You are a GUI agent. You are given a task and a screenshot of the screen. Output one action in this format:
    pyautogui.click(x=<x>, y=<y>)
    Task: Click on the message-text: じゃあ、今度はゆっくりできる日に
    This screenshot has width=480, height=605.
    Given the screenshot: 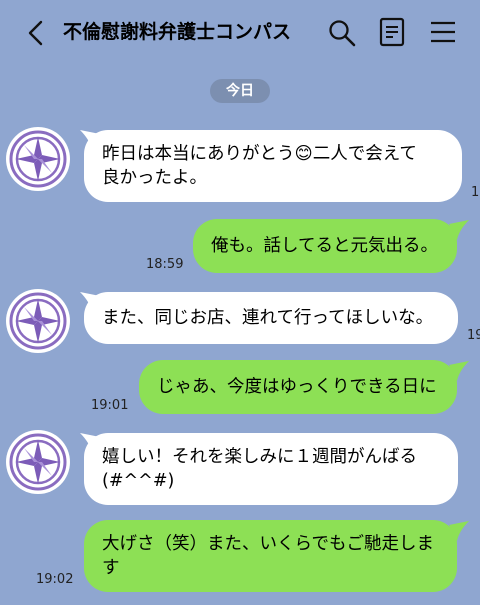 What is the action you would take?
    pyautogui.click(x=297, y=387)
    